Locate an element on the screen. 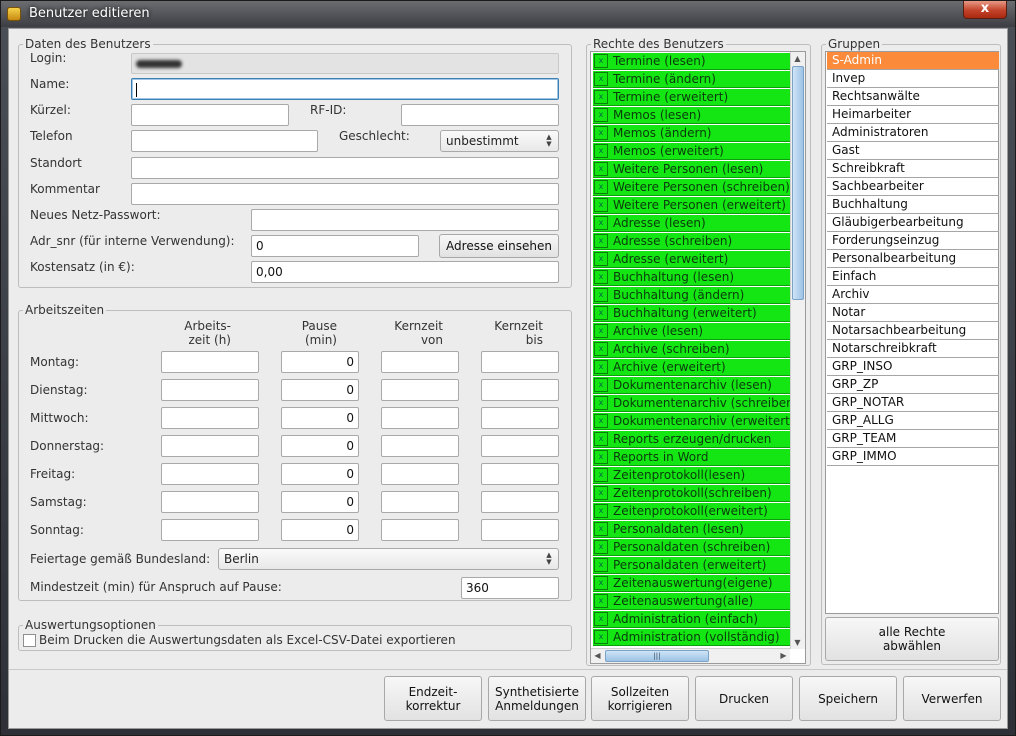 The width and height of the screenshot is (1016, 736). group-item: Buchhaltung is located at coordinates (913, 205).